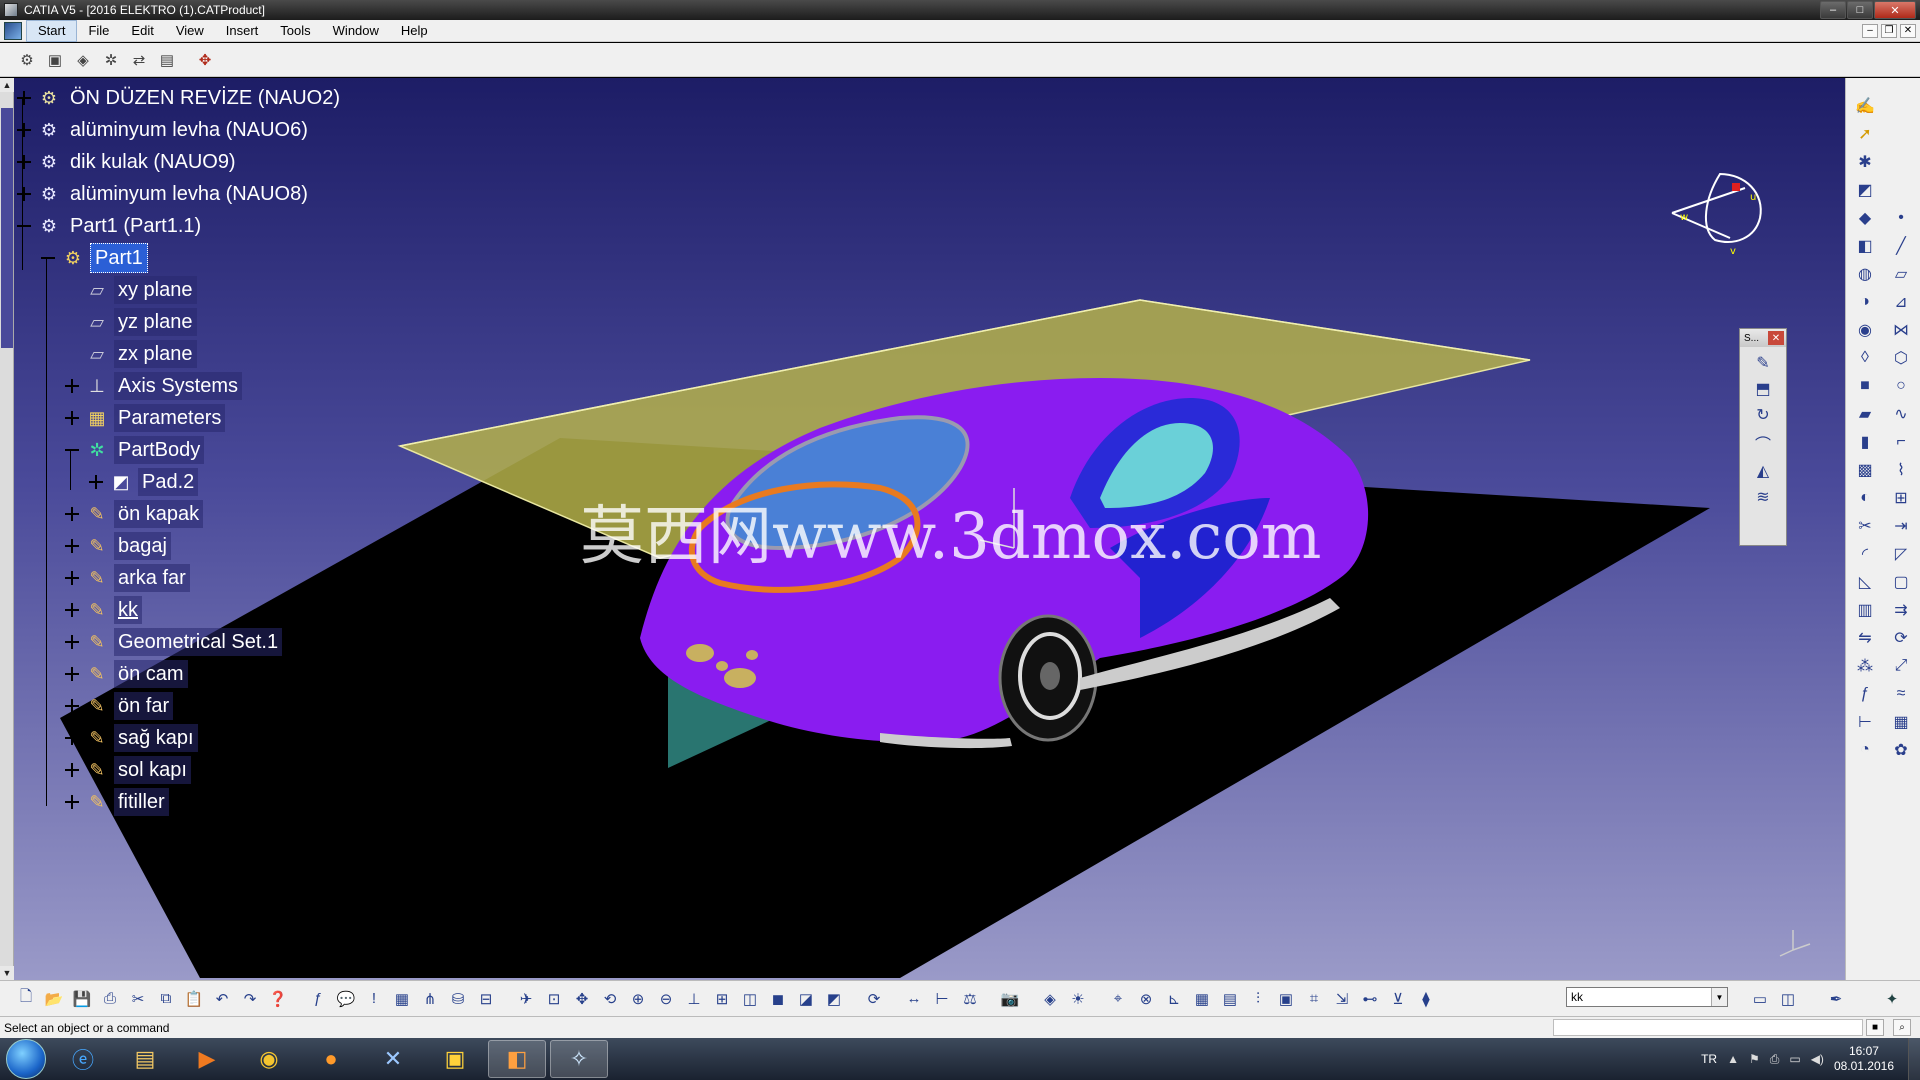 Image resolution: width=1920 pixels, height=1080 pixels. Describe the element at coordinates (1426, 999) in the screenshot. I see `layer-filter-icon: ⧫` at that location.